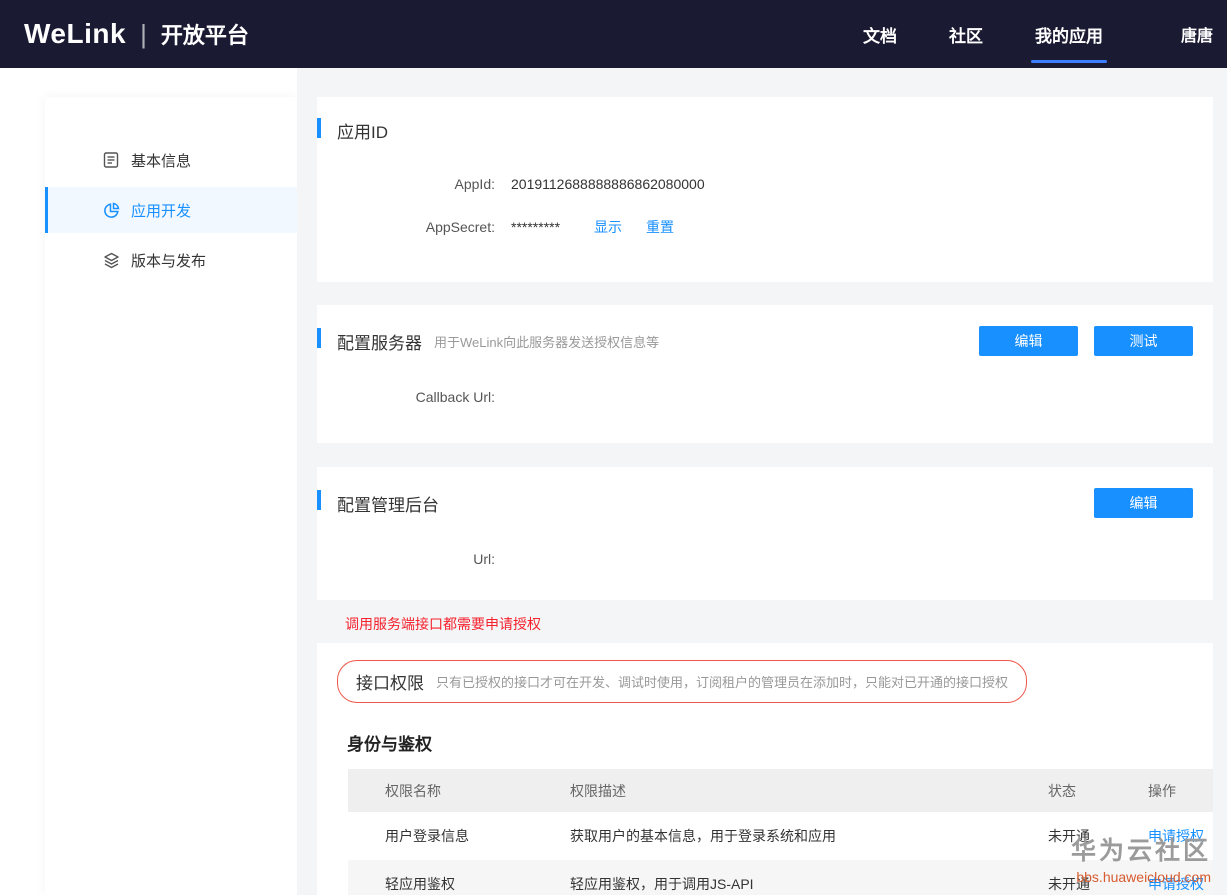  I want to click on top-navbar: WeLink | 开放平台 文档 社区 我的应用 唐唐, so click(613, 34).